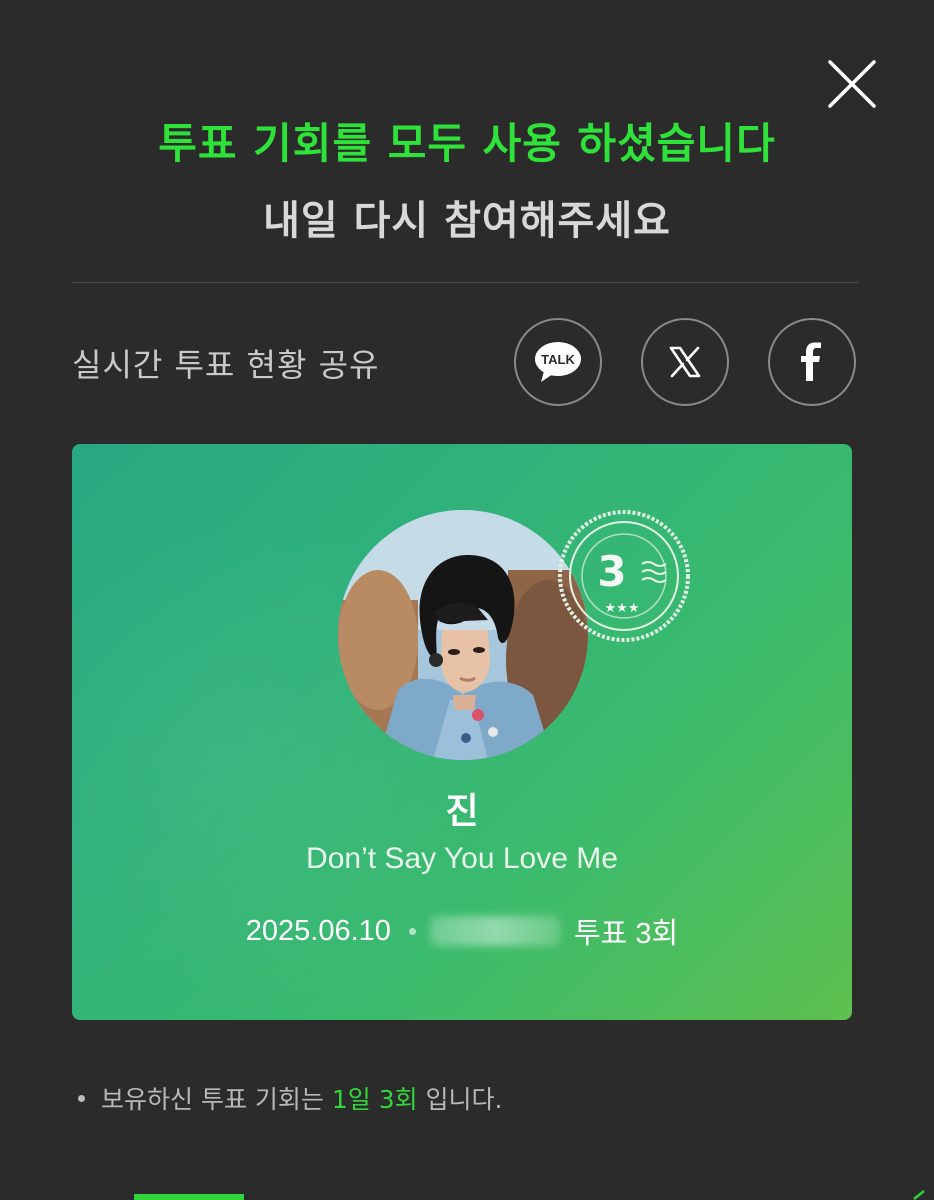  Describe the element at coordinates (226, 365) in the screenshot. I see `share-label: 실시간 투표 현황 공유` at that location.